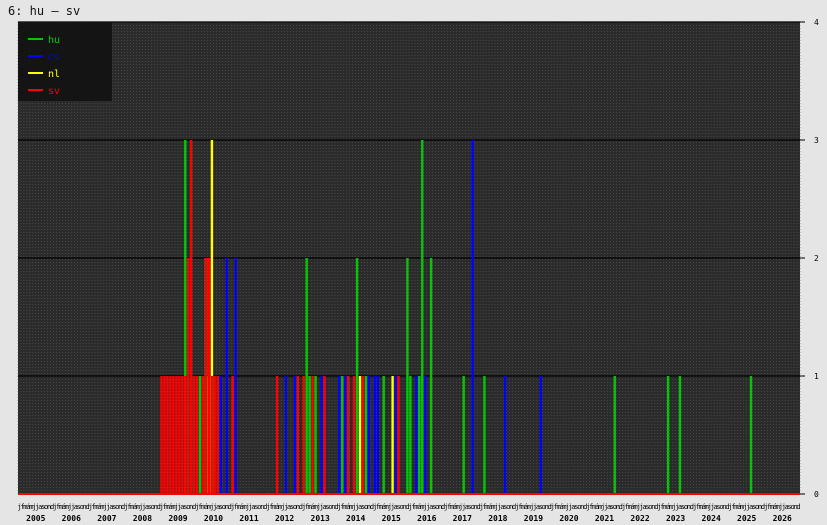 This screenshot has height=525, width=827. I want to click on y-tick-label: 2, so click(816, 258).